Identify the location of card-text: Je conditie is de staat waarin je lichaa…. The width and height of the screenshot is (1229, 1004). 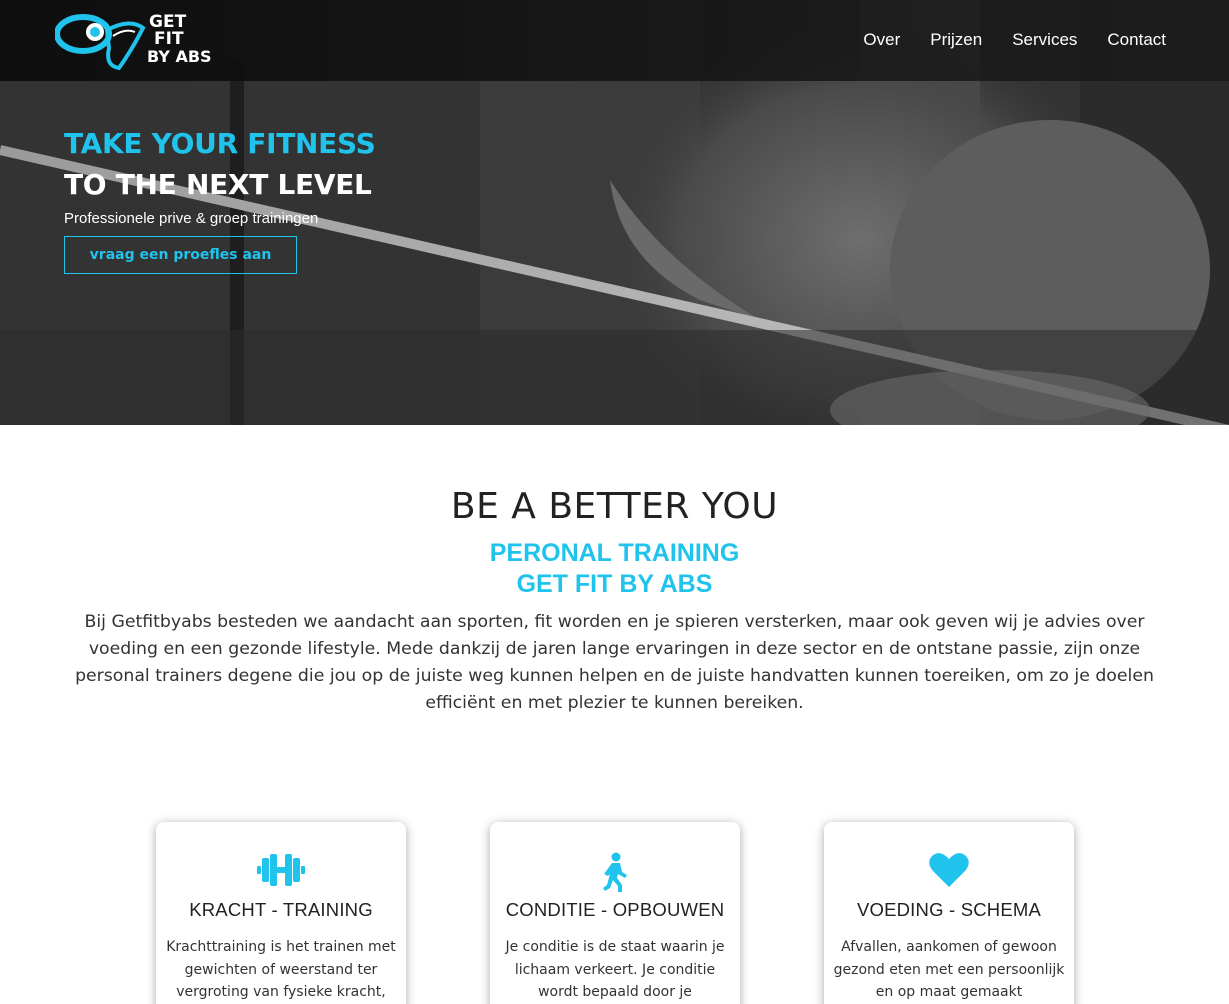
(615, 969).